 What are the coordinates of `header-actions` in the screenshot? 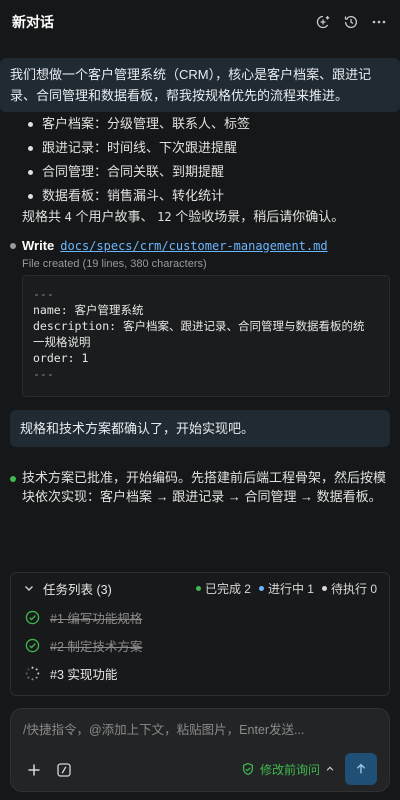 It's located at (351, 22).